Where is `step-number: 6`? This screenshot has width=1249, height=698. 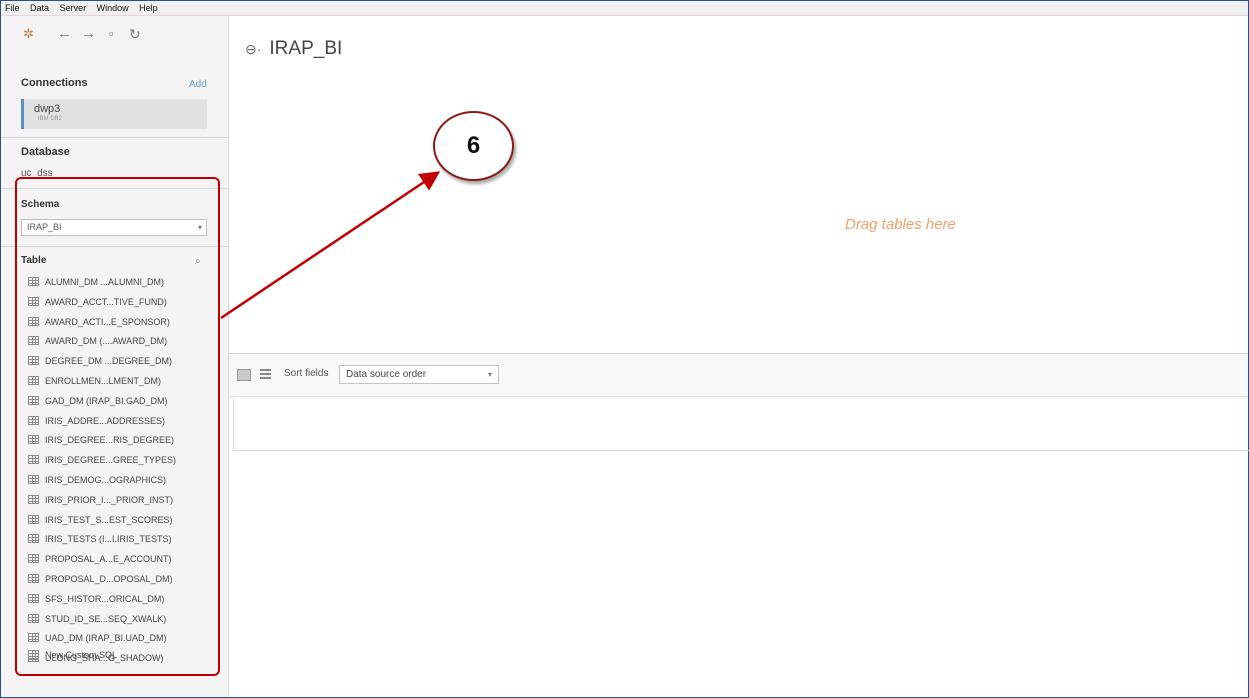 step-number: 6 is located at coordinates (473, 145).